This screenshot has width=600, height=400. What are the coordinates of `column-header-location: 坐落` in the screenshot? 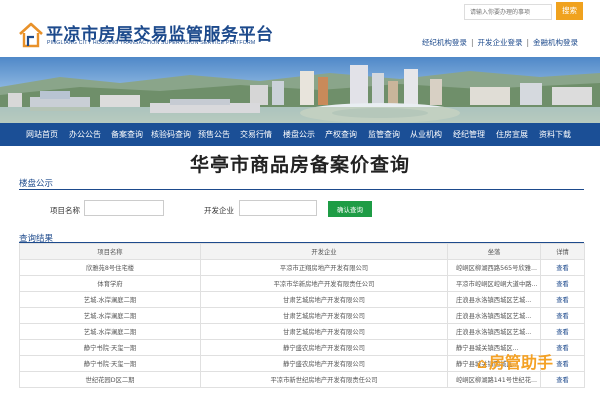 It's located at (494, 251).